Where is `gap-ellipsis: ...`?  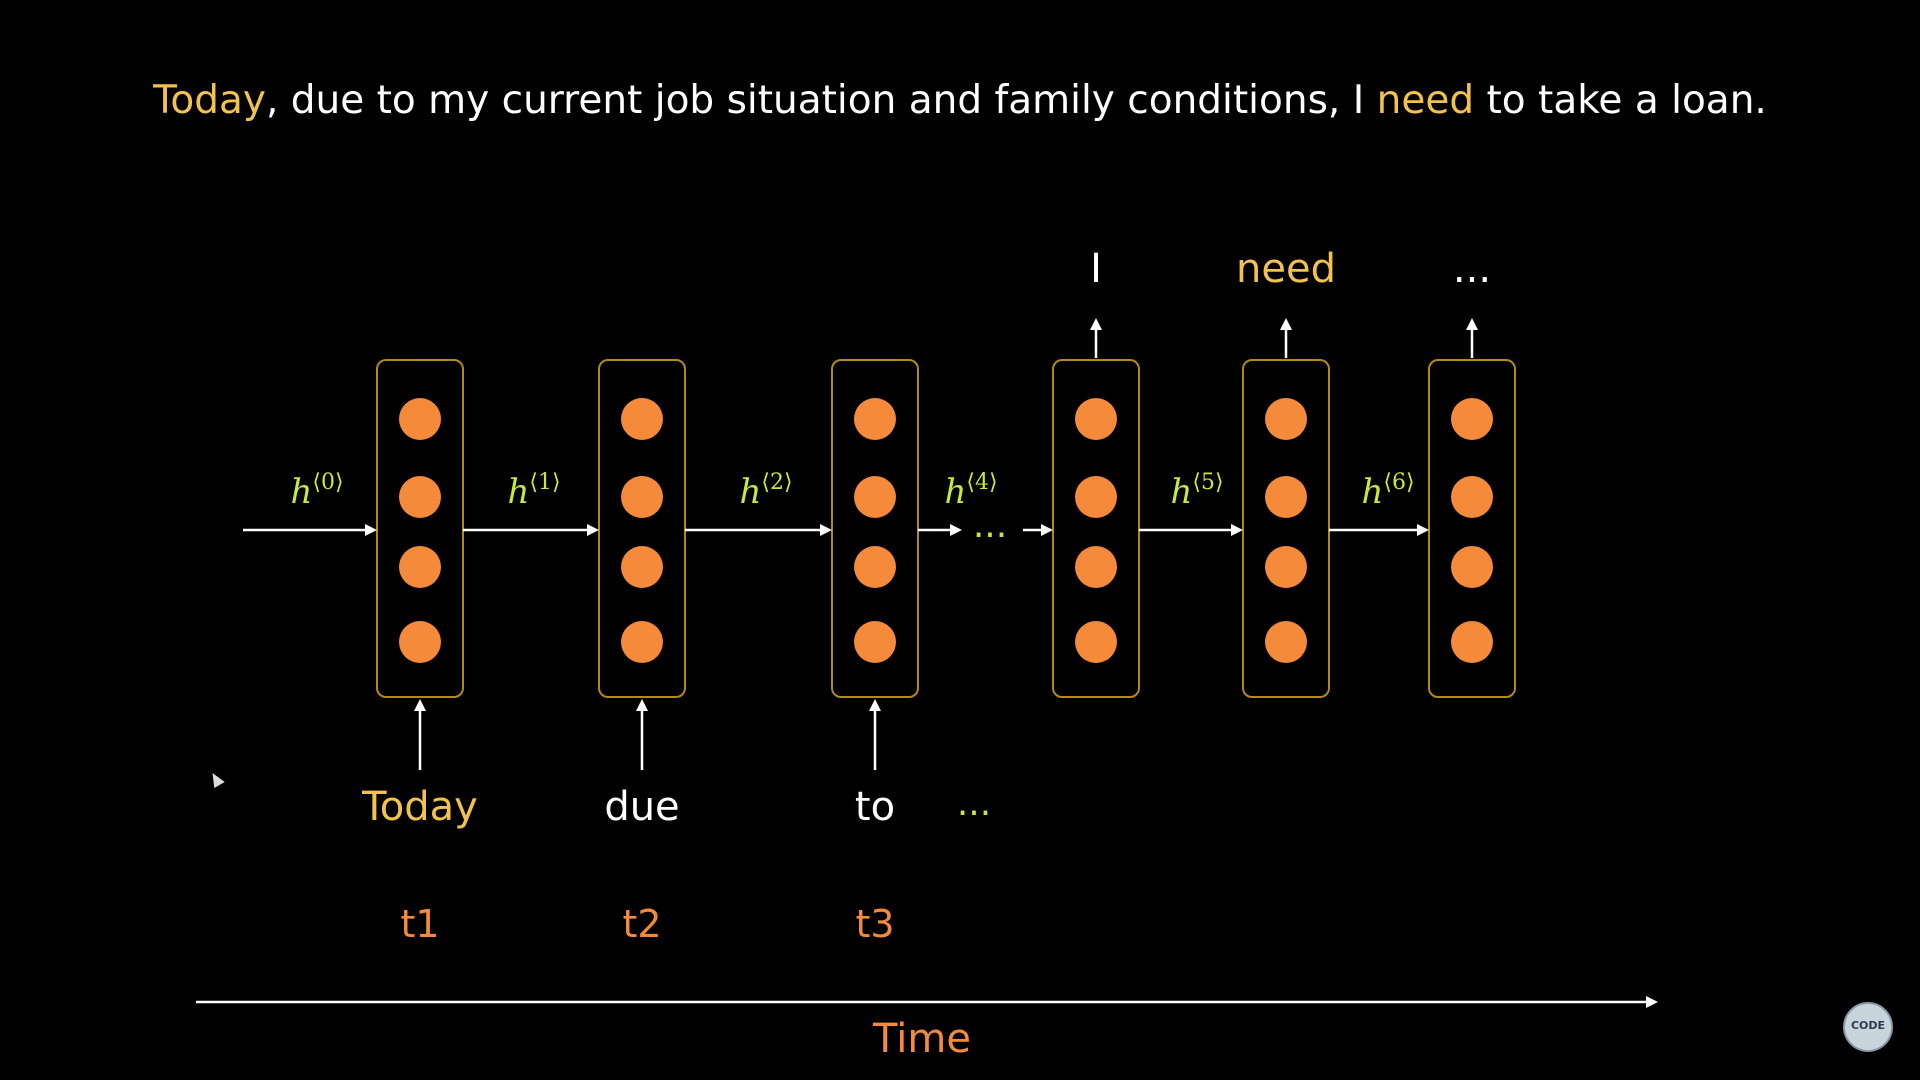
gap-ellipsis: ... is located at coordinates (990, 525).